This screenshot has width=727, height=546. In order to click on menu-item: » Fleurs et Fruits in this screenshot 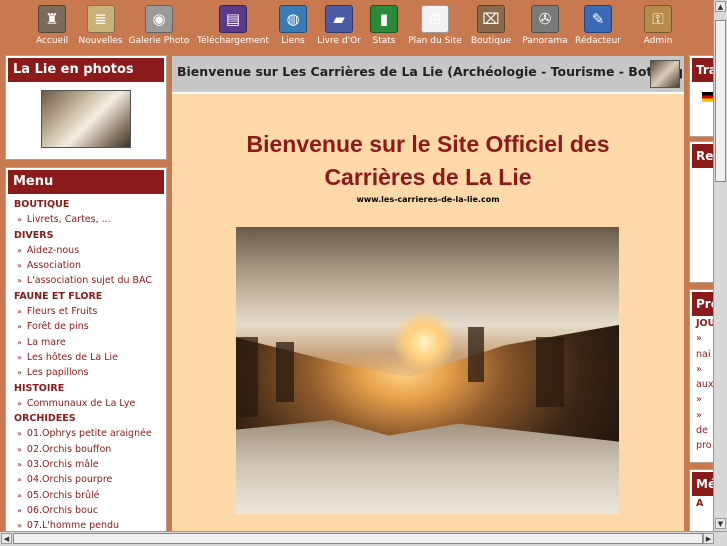, I will do `click(86, 311)`.